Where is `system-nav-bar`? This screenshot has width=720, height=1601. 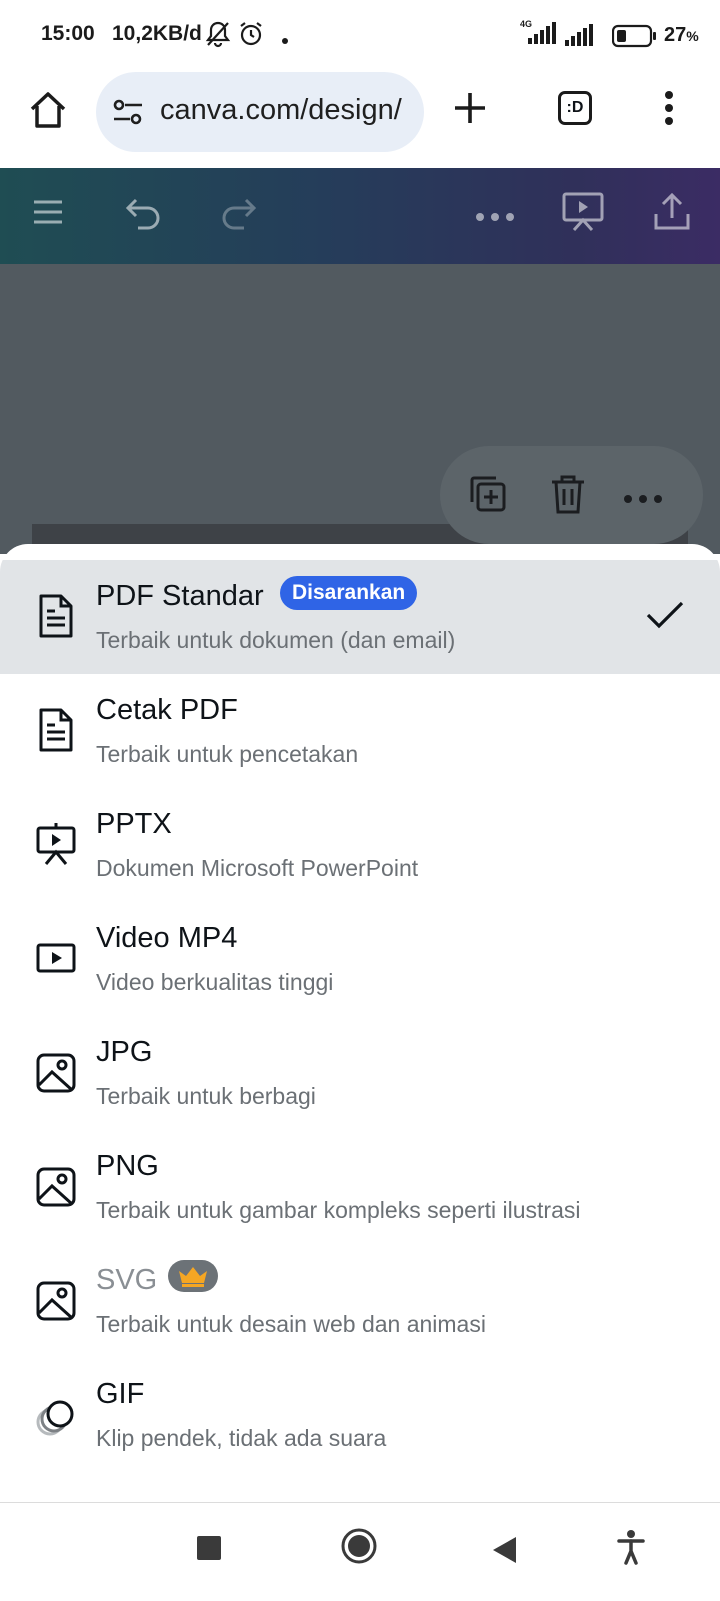
system-nav-bar is located at coordinates (360, 1551).